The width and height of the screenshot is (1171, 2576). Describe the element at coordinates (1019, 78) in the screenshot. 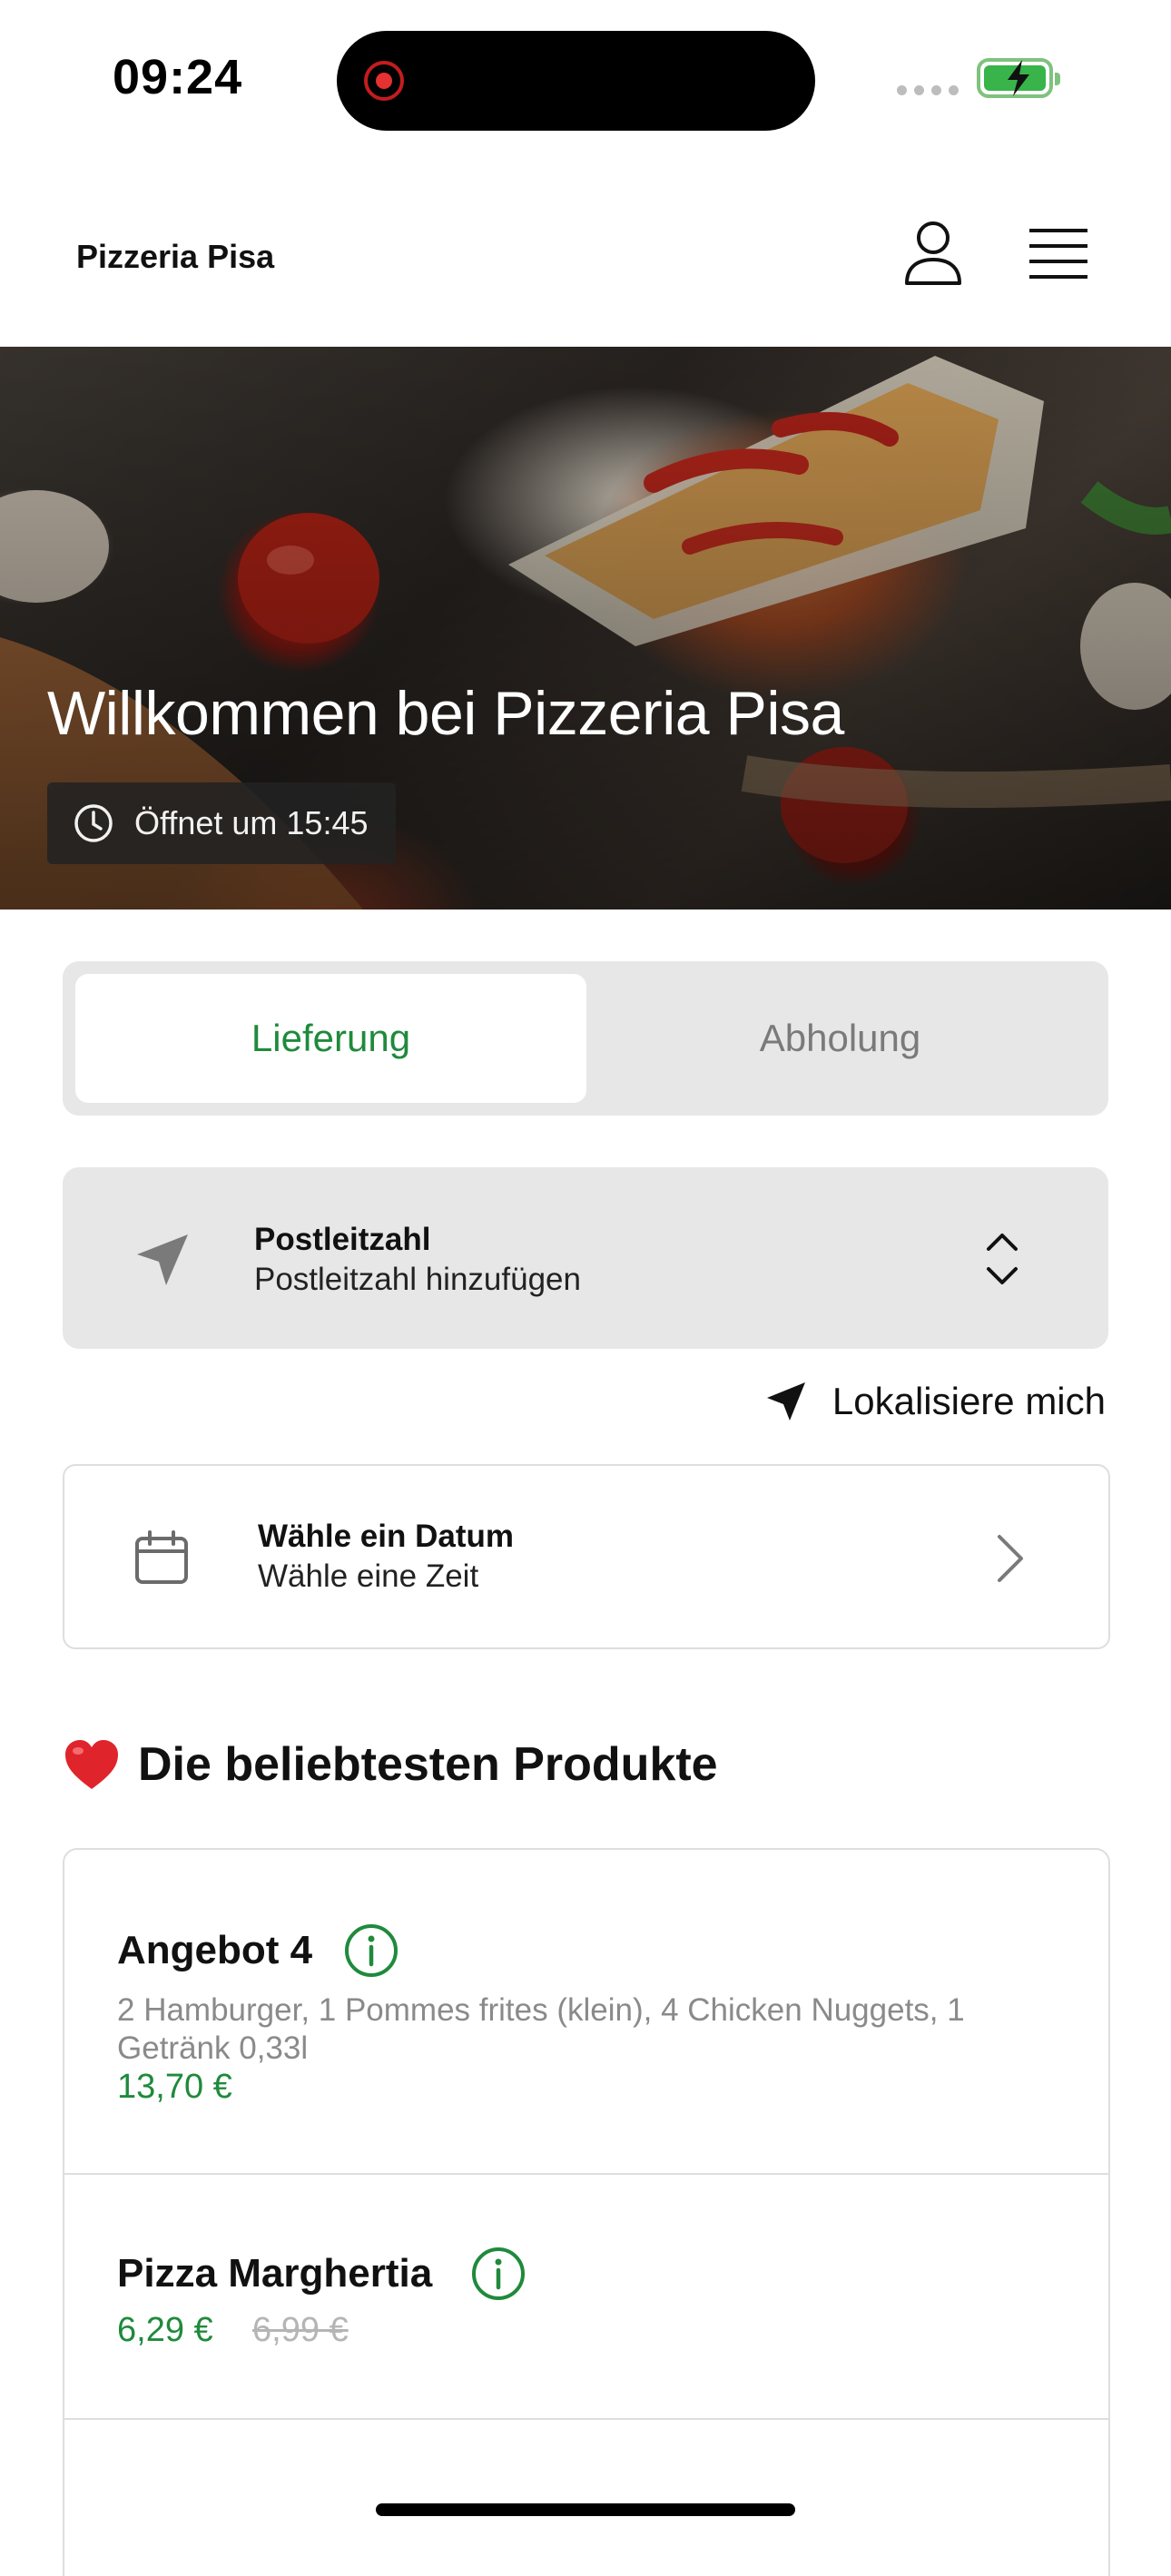

I see `battery-charging-icon` at that location.